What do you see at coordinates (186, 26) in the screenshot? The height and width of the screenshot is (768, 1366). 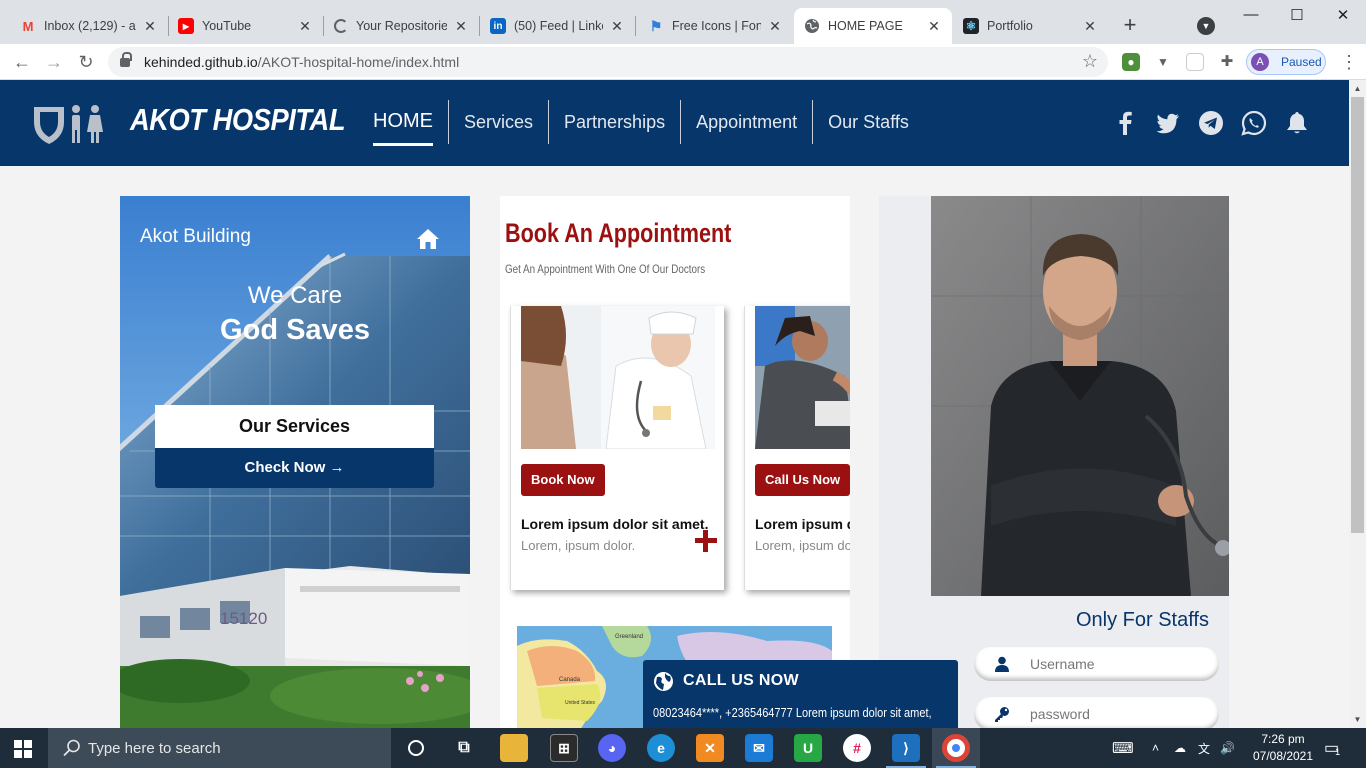 I see `youtube-icon: ▶` at bounding box center [186, 26].